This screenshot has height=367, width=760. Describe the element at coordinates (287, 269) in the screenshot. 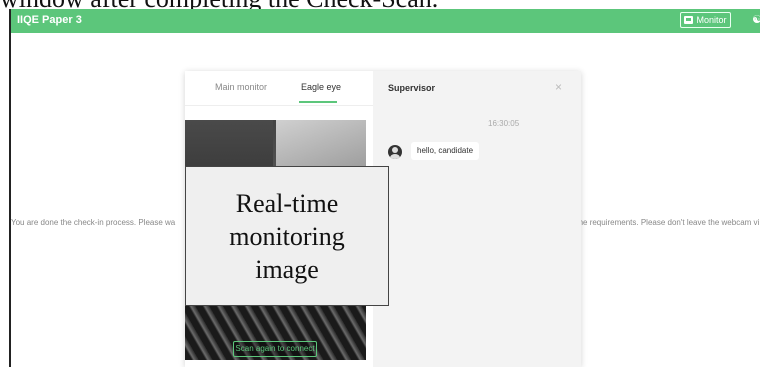

I see `annotation-line-3: image` at that location.